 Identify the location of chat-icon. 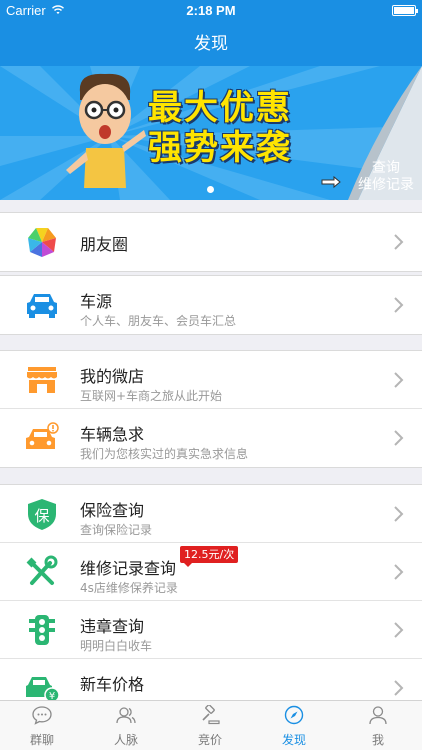
(42, 715).